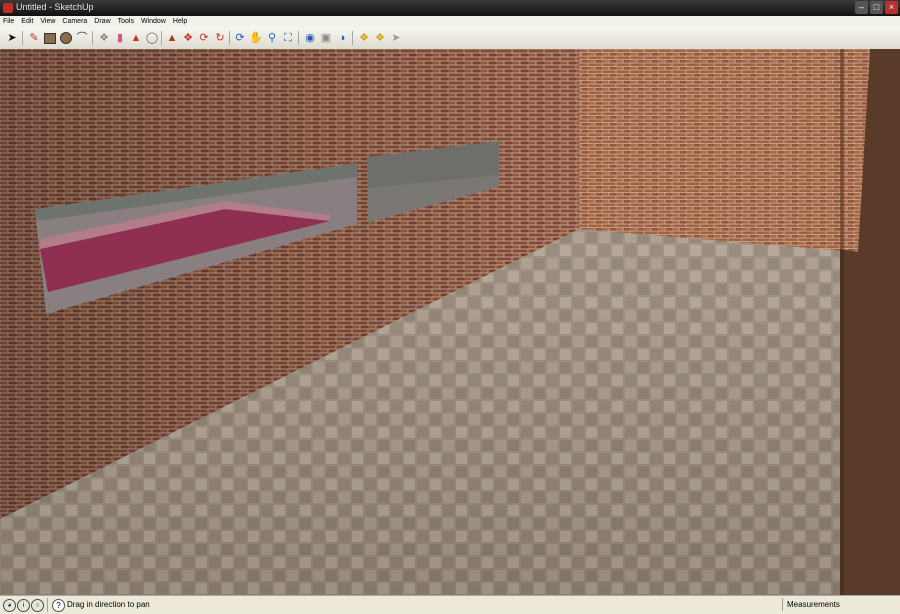  I want to click on menu-tools: Tools, so click(126, 21).